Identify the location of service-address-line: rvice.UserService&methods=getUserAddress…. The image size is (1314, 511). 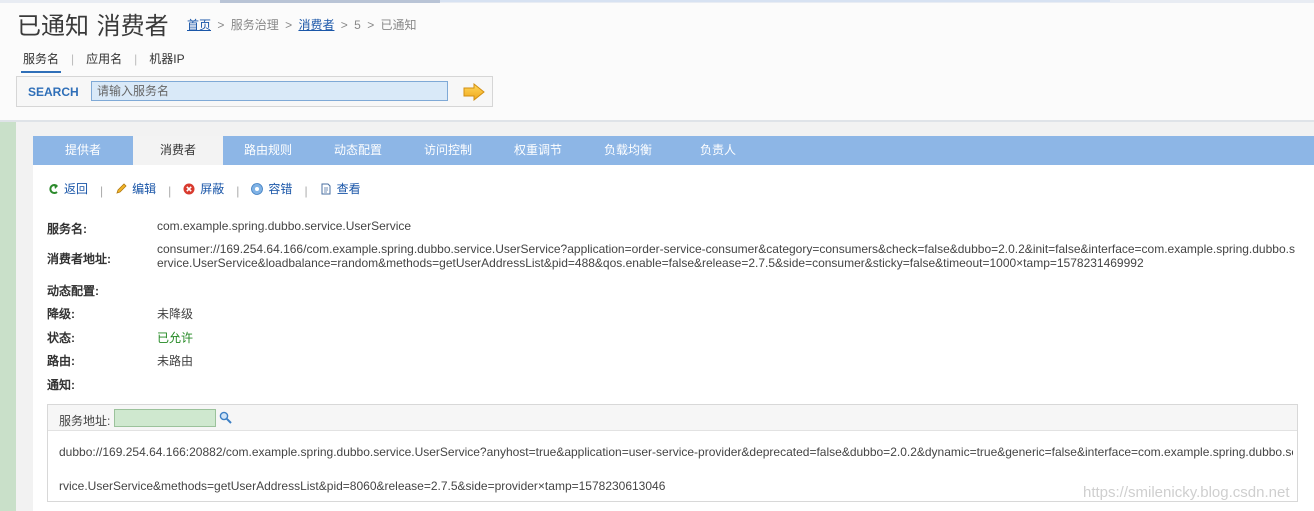
(362, 486).